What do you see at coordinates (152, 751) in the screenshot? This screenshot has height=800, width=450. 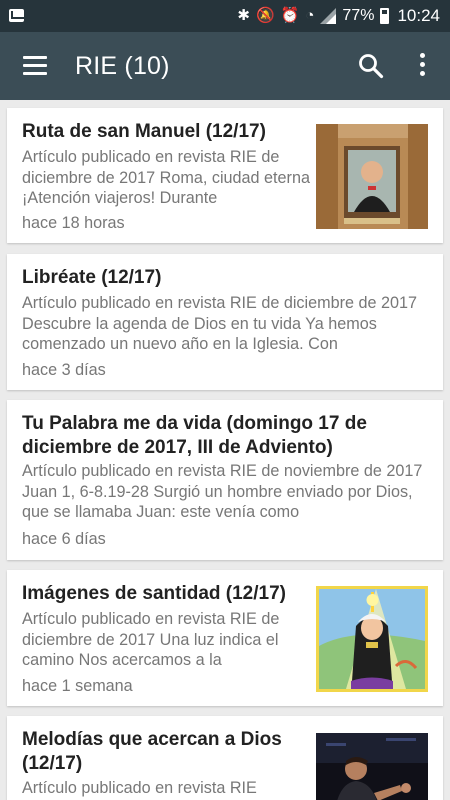 I see `article-title: Melodías que acercan a Dios (12/17)` at bounding box center [152, 751].